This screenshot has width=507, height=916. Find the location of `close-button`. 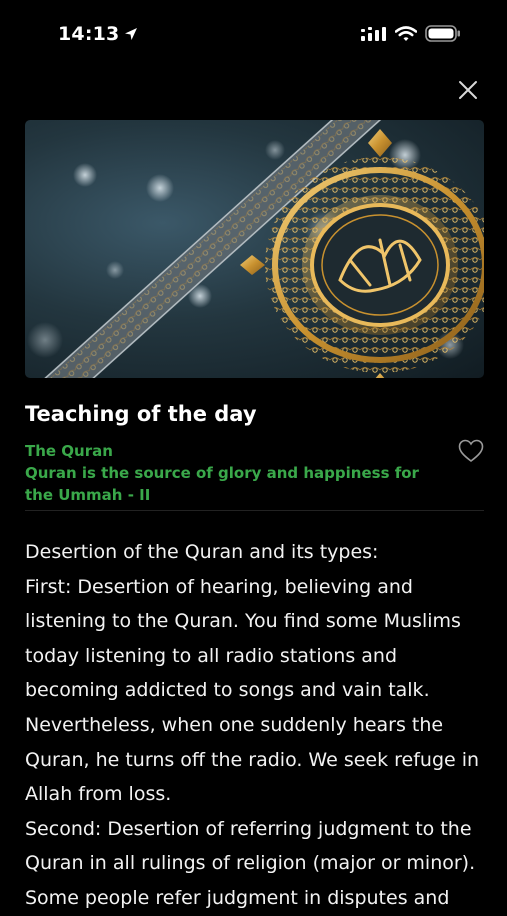

close-button is located at coordinates (468, 90).